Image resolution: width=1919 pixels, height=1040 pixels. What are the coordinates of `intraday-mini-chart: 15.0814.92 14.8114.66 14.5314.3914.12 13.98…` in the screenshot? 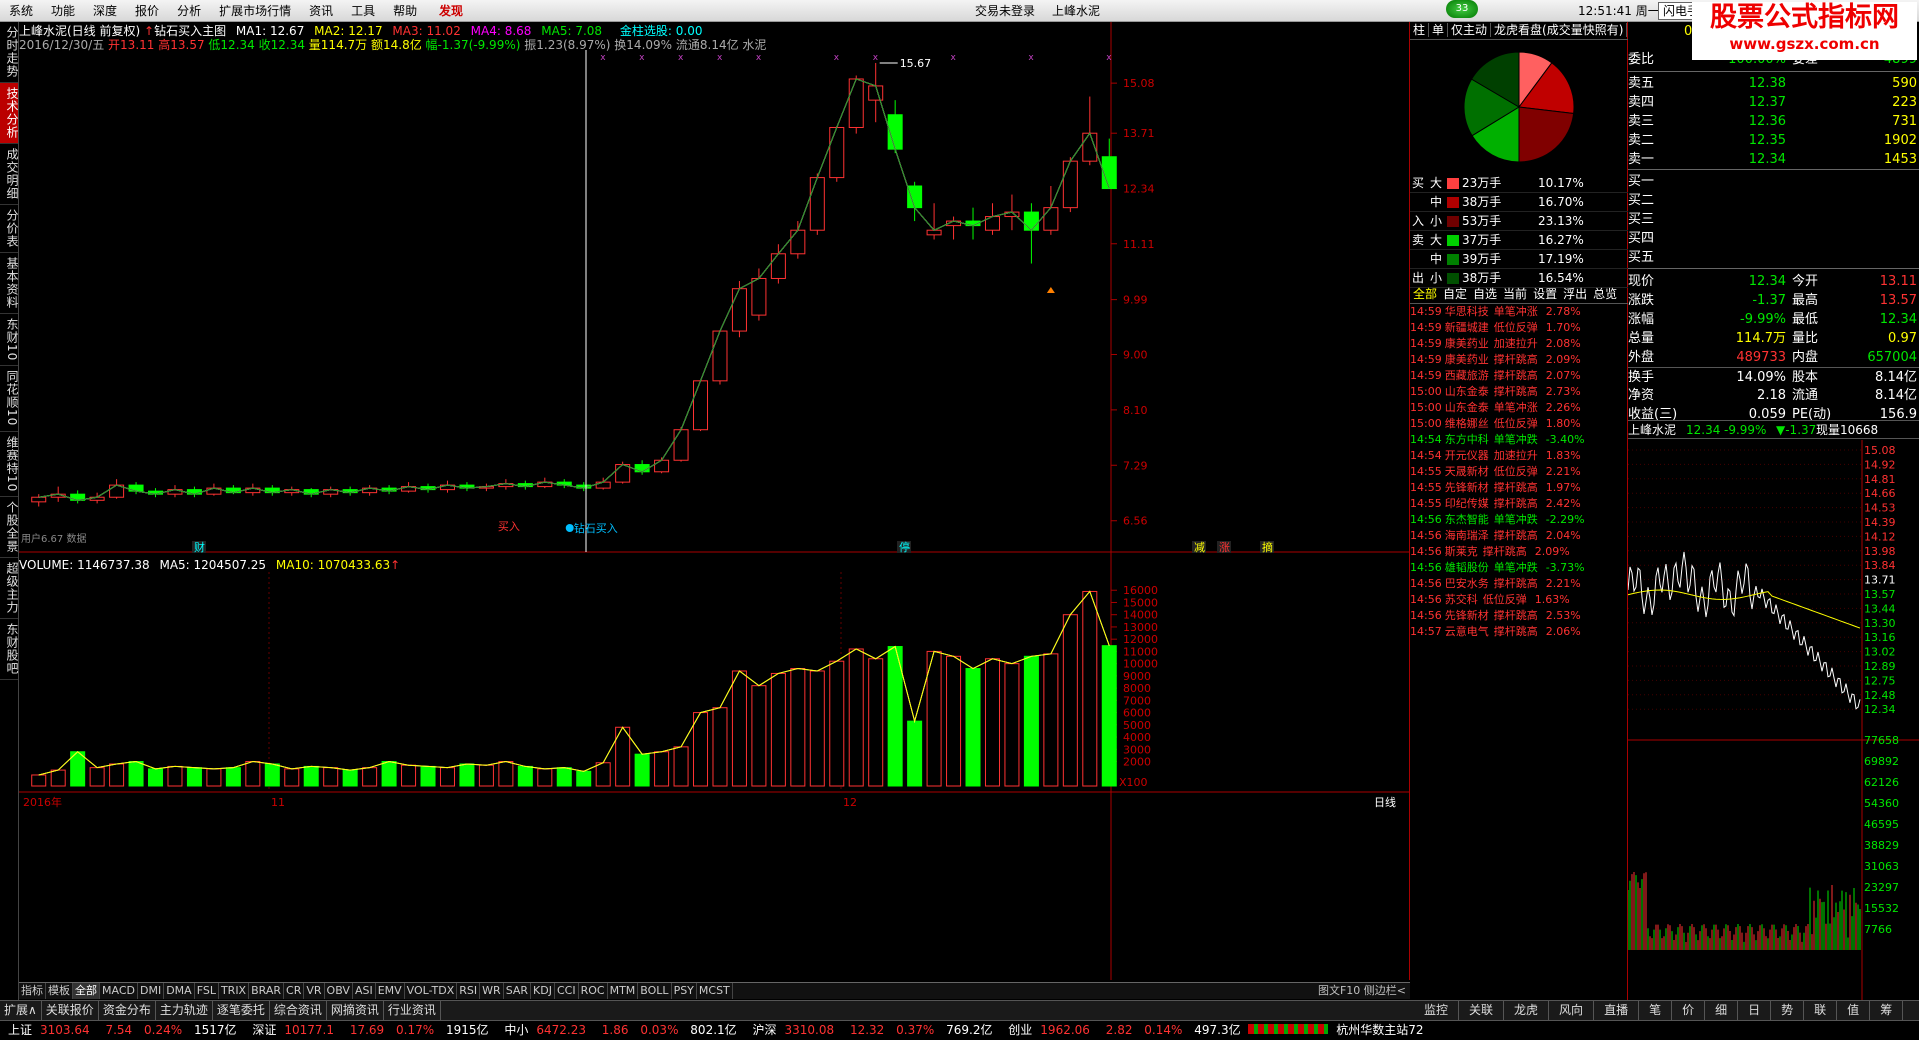 It's located at (1773, 720).